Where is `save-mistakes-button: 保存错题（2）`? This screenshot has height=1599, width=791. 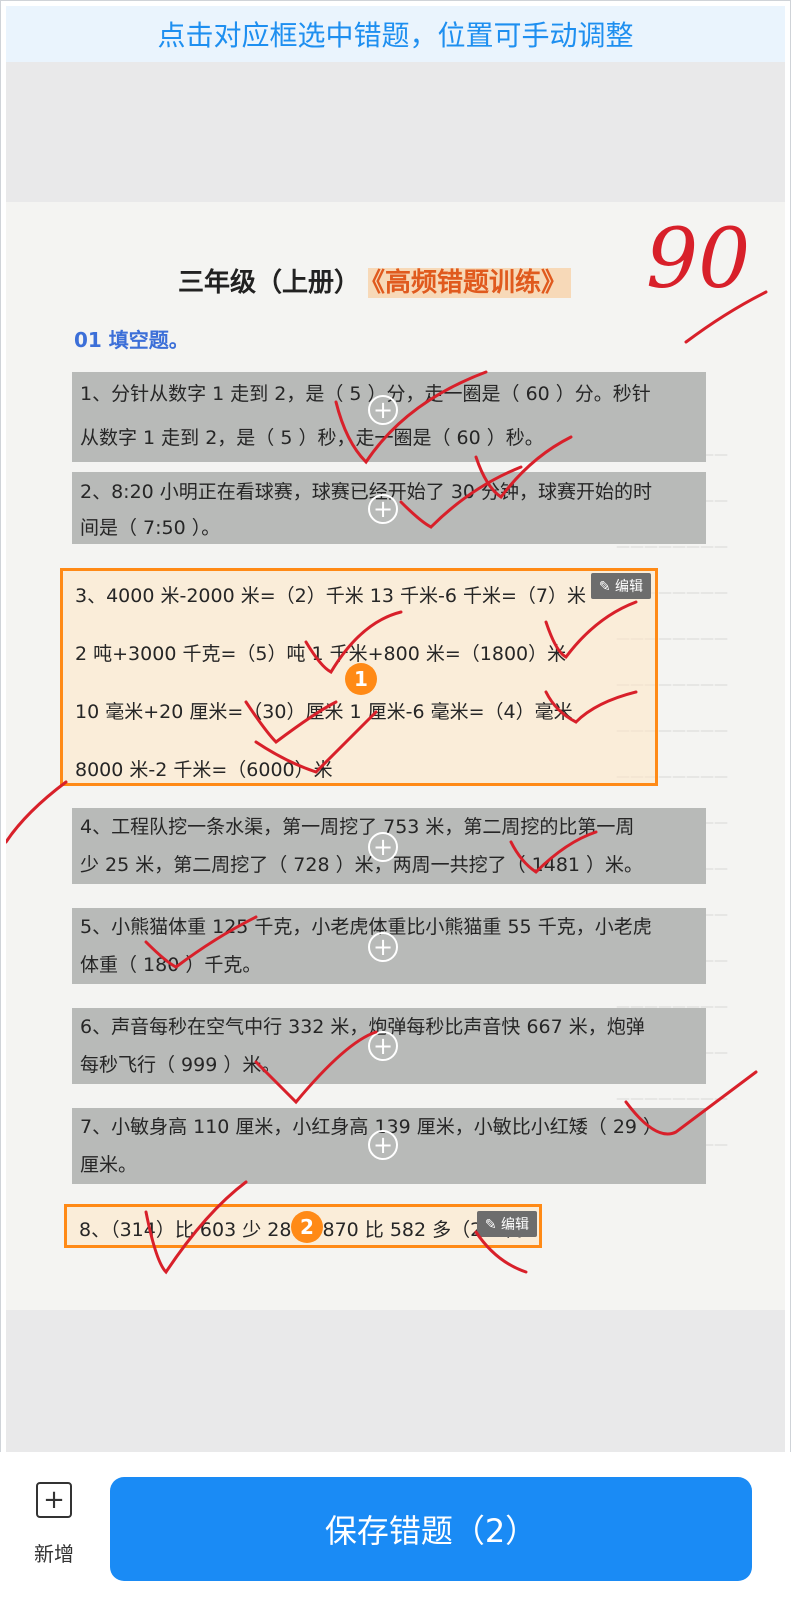
save-mistakes-button: 保存错题（2） is located at coordinates (431, 1529).